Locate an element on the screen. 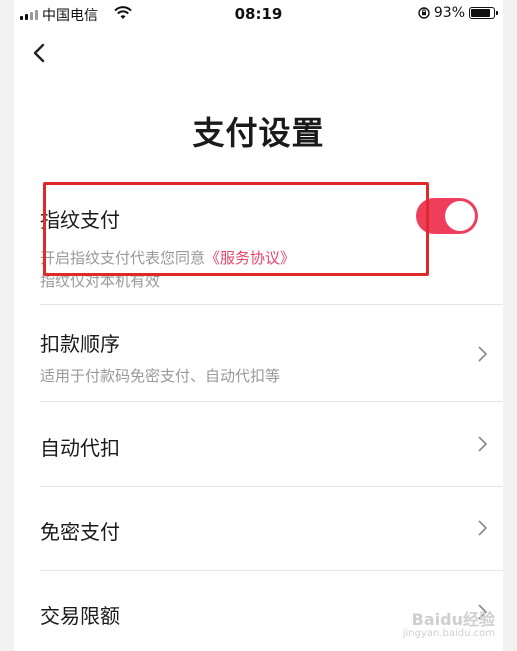 Image resolution: width=517 pixels, height=651 pixels. rotation-lock-icon is located at coordinates (424, 13).